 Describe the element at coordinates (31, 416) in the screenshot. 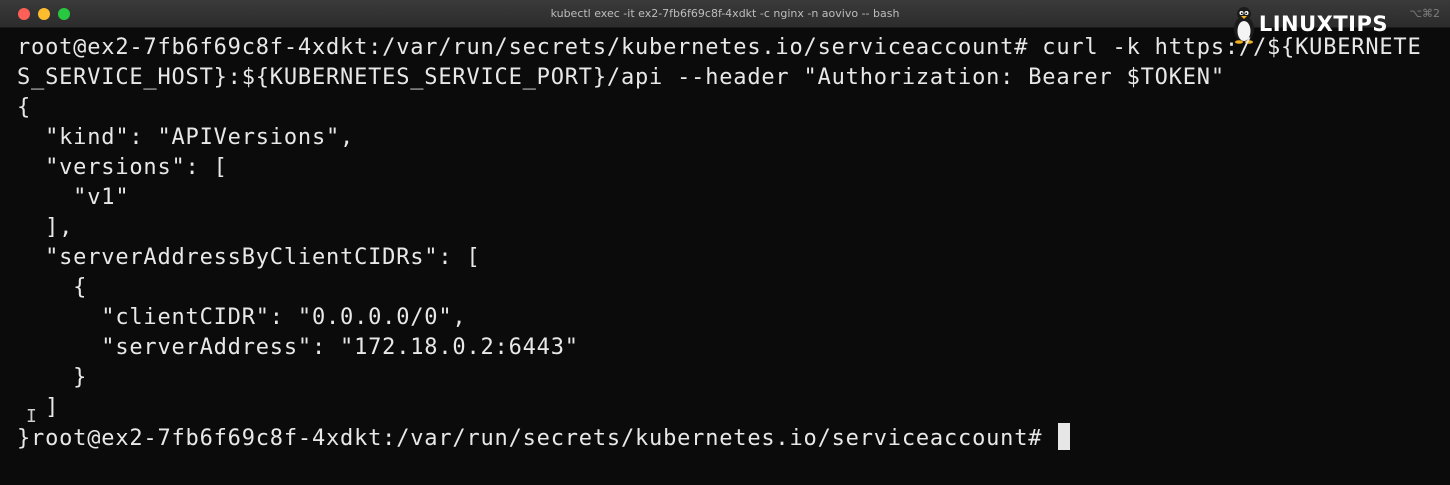

I see `mouse-ibeam-icon: I` at that location.